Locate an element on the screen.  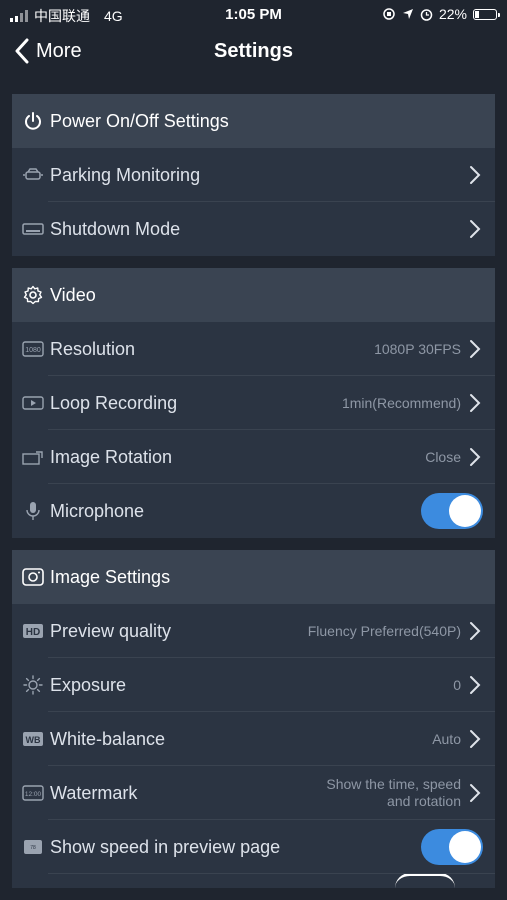
row-cut-off is located at coordinates (253, 881).